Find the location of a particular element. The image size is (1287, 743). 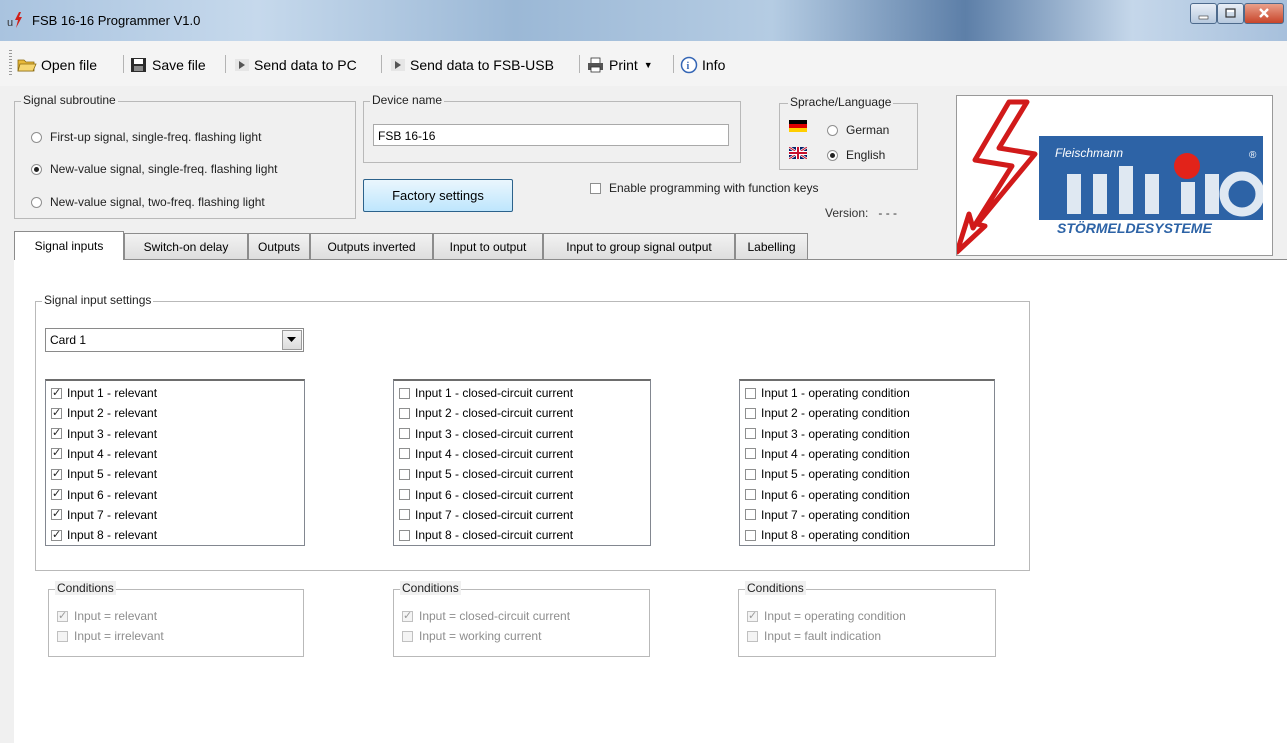

chevron-down-icon is located at coordinates (291, 339).